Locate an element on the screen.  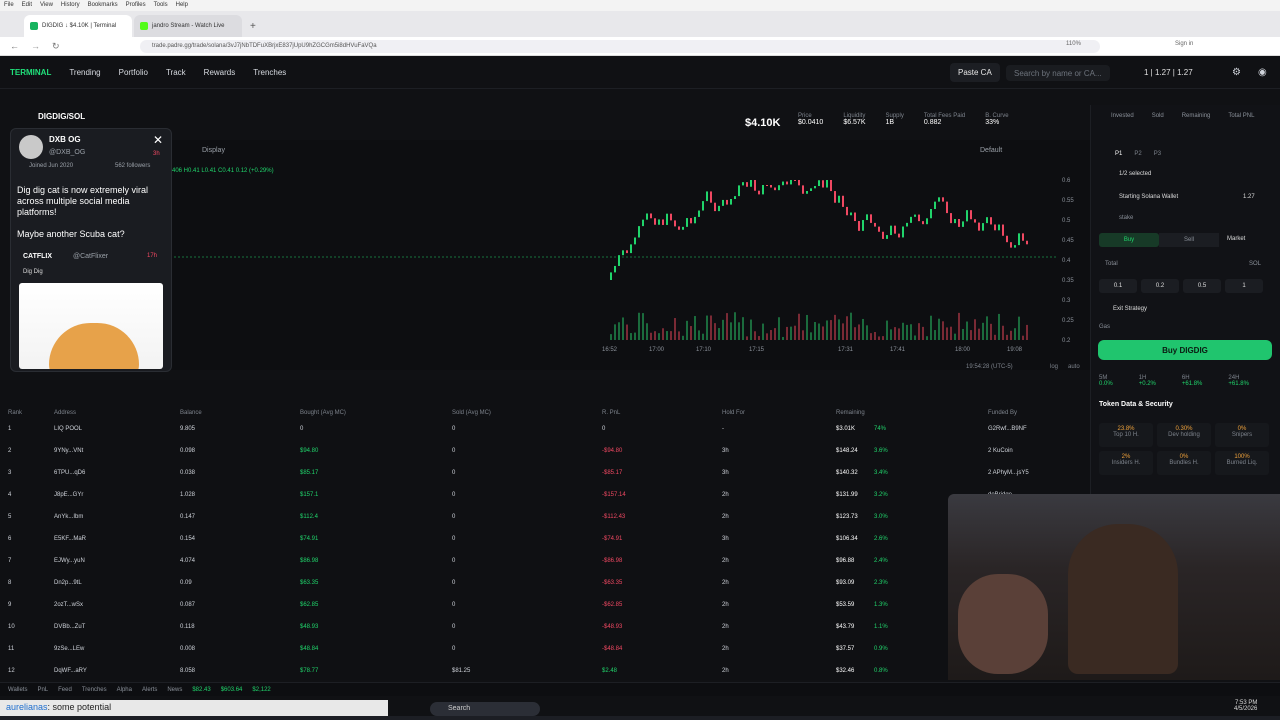
forward-icon: → is located at coordinates (35, 46).